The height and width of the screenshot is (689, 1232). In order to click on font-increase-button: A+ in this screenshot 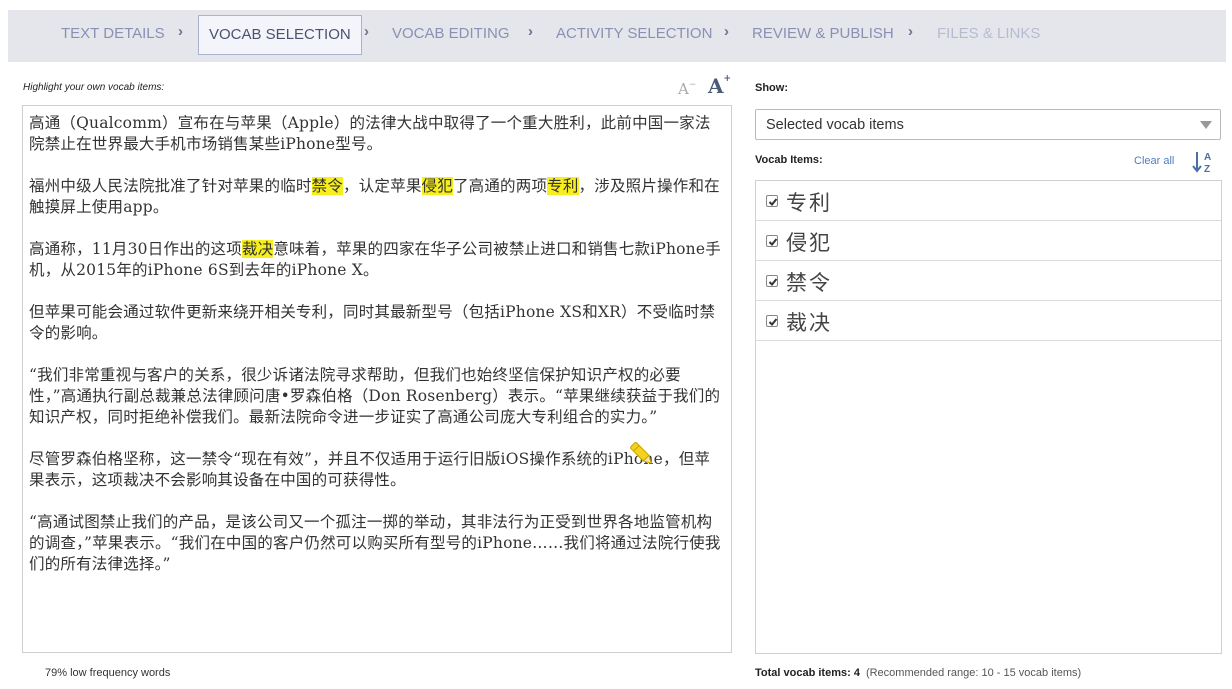, I will do `click(719, 86)`.